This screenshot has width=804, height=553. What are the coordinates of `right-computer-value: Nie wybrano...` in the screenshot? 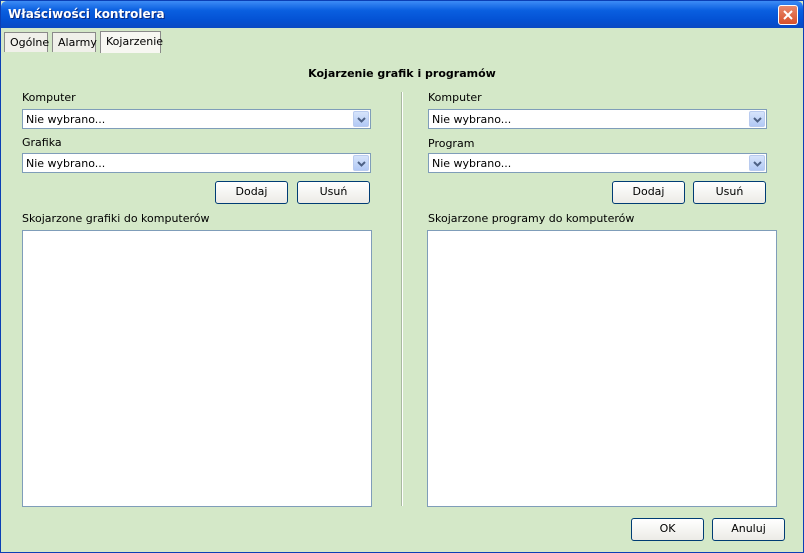 It's located at (472, 119).